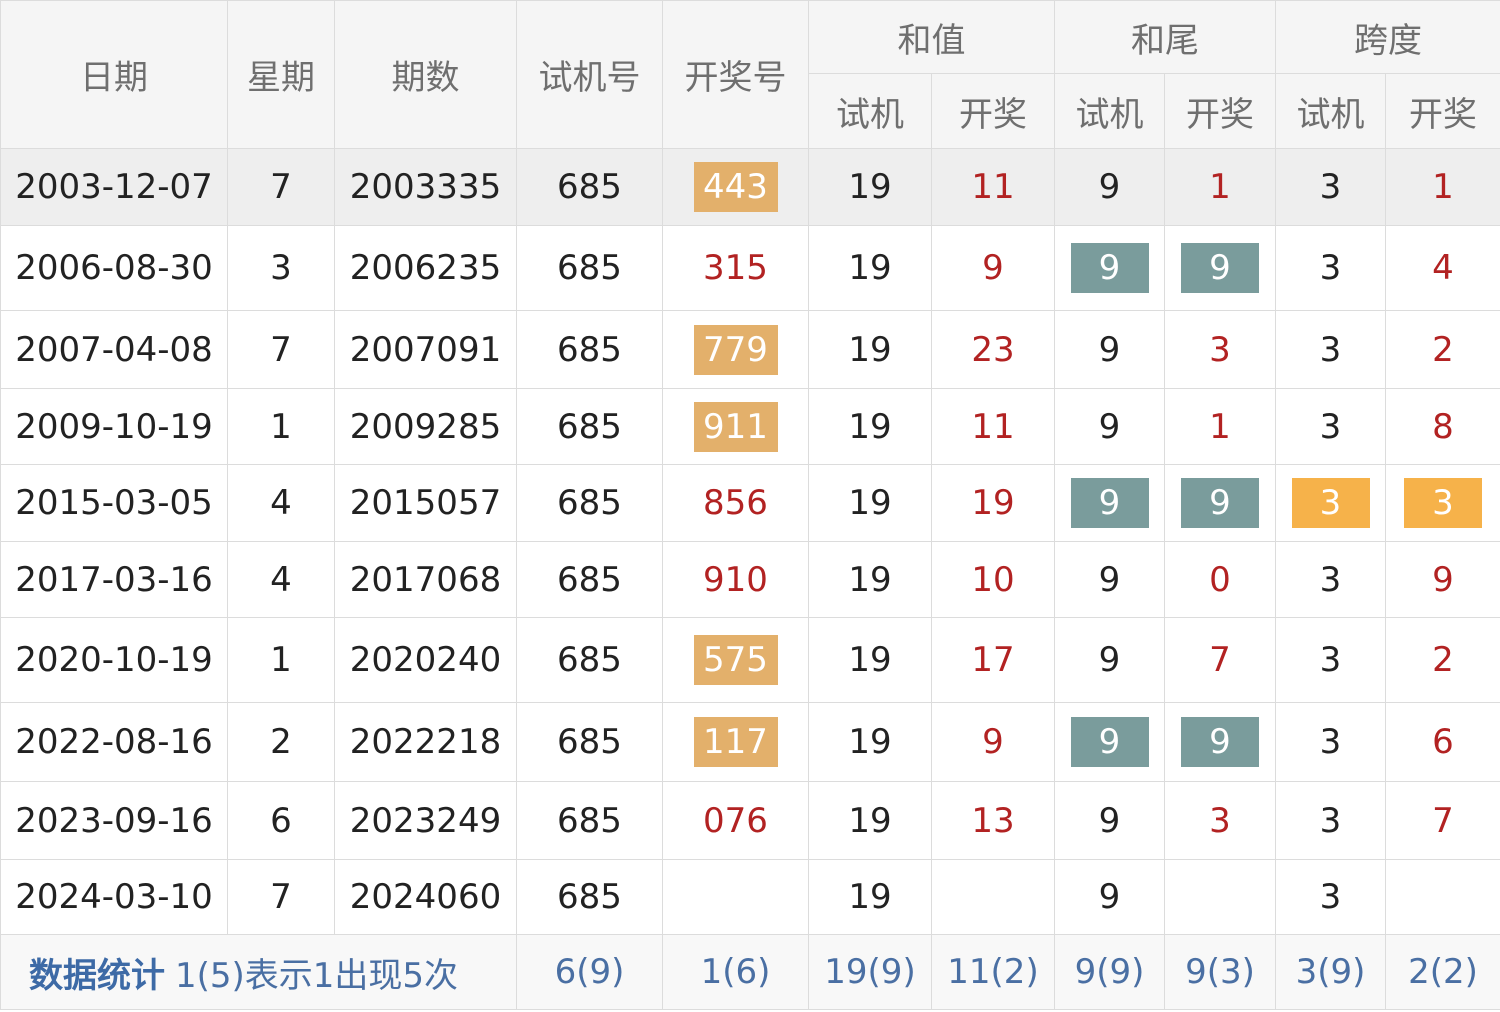  Describe the element at coordinates (735, 349) in the screenshot. I see `cell-draw-number: 779` at that location.